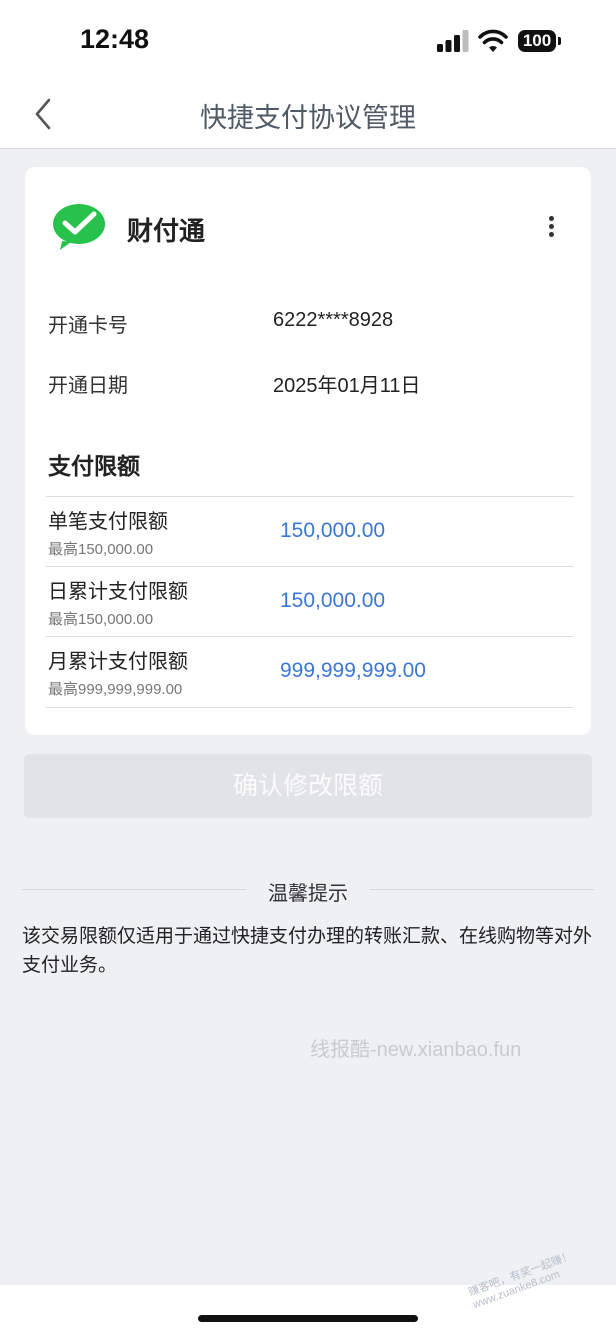 The height and width of the screenshot is (1334, 616). Describe the element at coordinates (307, 950) in the screenshot. I see `tips-text: 该交易限额仅适用于通过快捷支付办理的转账汇款、在线购物等对外支付业务。` at that location.